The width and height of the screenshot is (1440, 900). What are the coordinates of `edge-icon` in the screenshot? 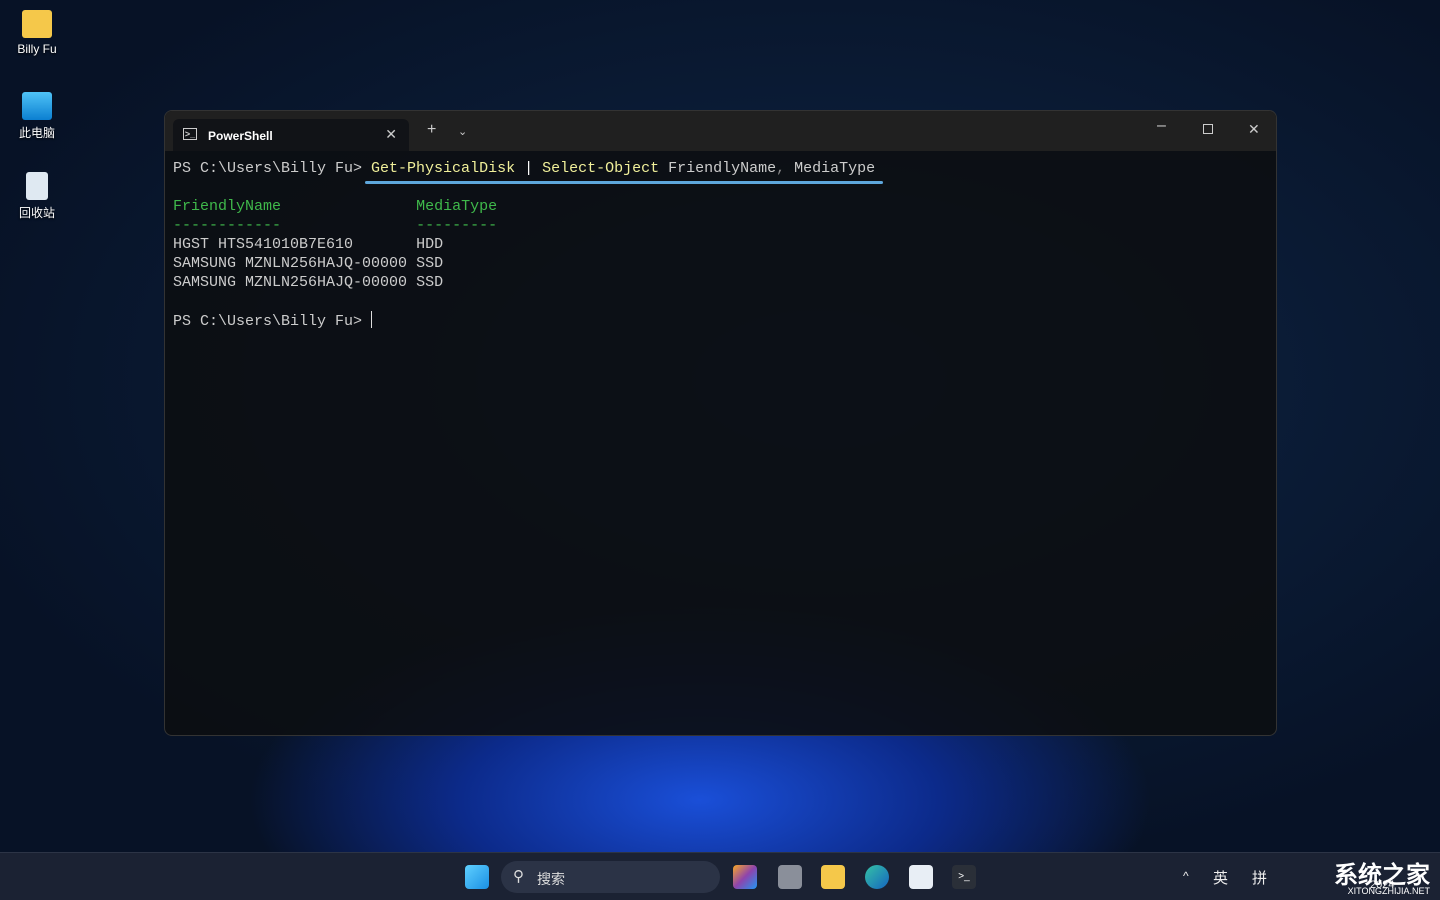 It's located at (877, 877).